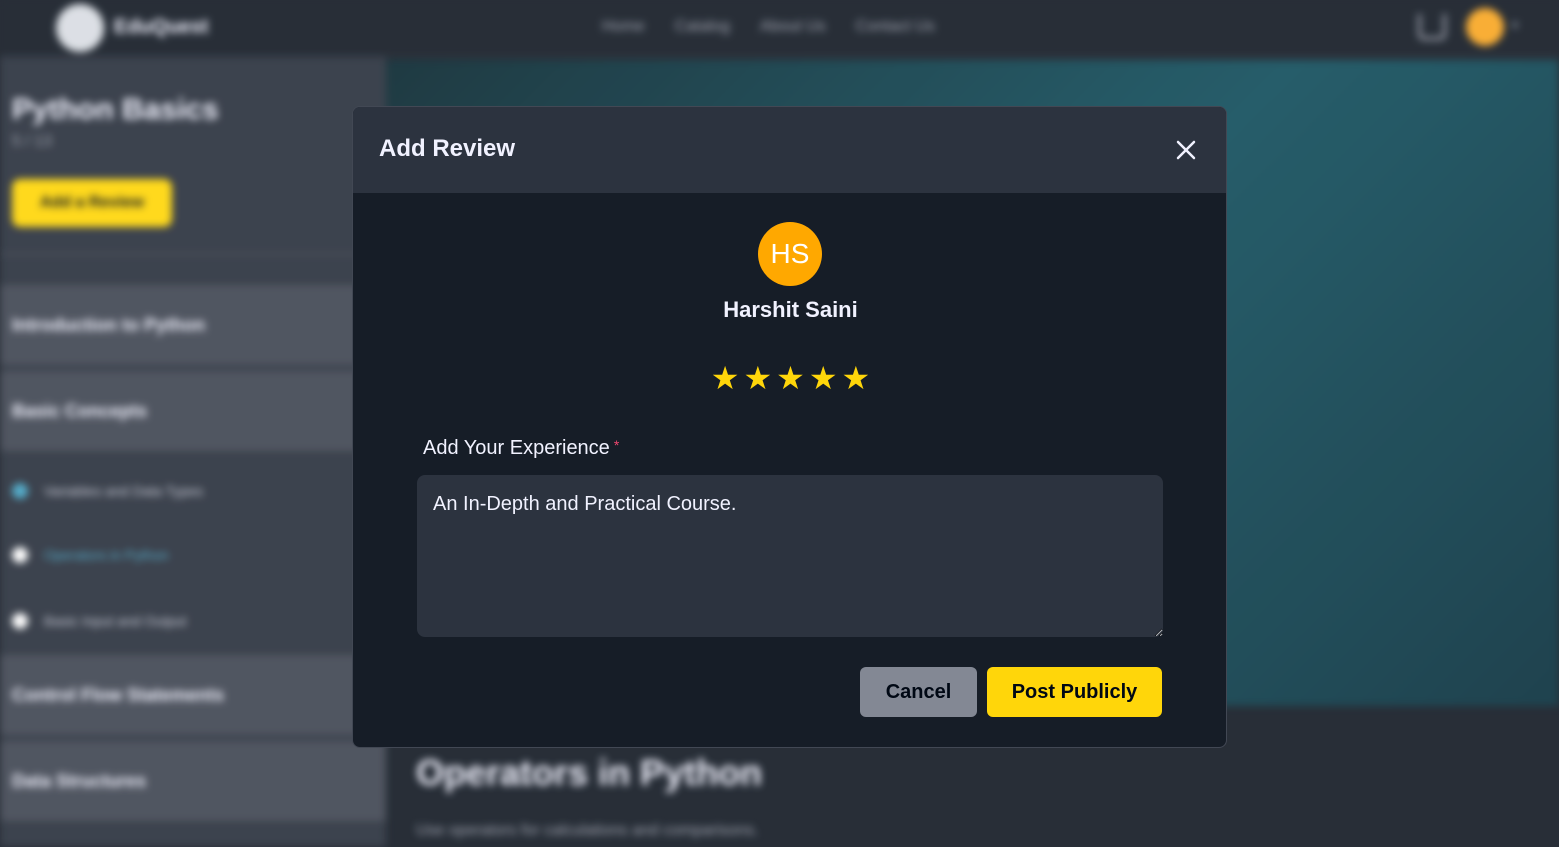  I want to click on star-rating: ★ ★ ★ ★ ★, so click(789, 378).